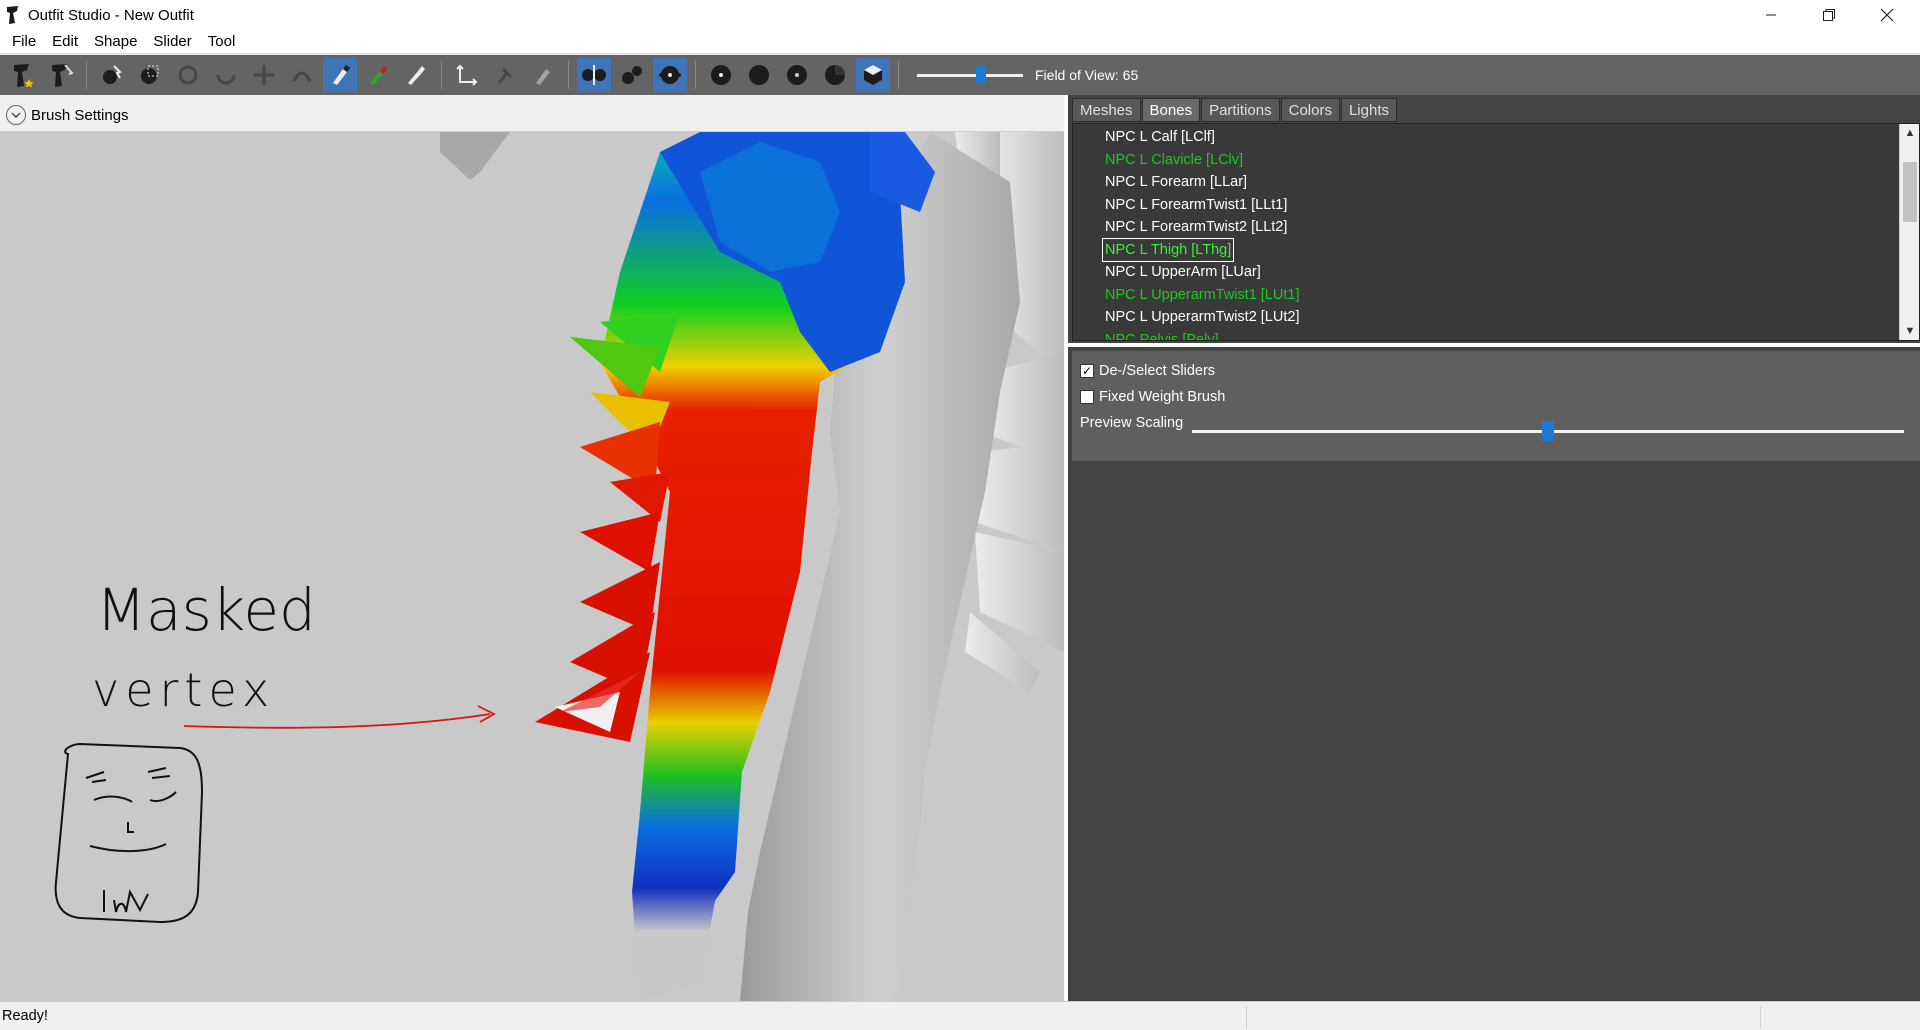  I want to click on deselect-sliders-option: ✓ De-/Select Sliders, so click(1147, 371).